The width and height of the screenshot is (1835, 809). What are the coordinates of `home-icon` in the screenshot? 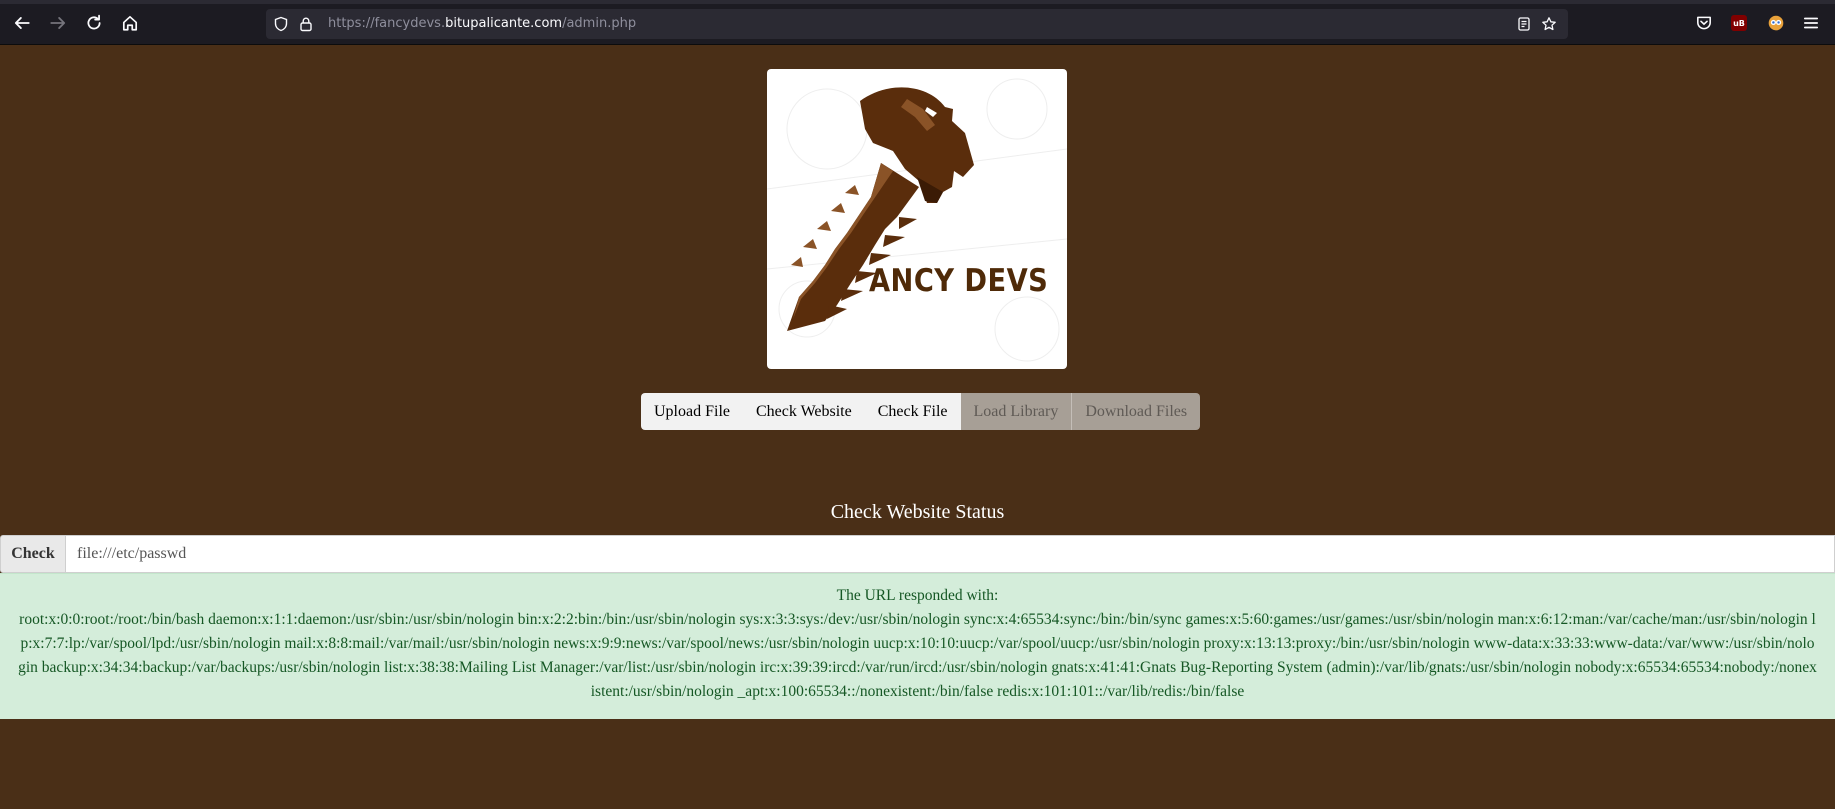 It's located at (130, 23).